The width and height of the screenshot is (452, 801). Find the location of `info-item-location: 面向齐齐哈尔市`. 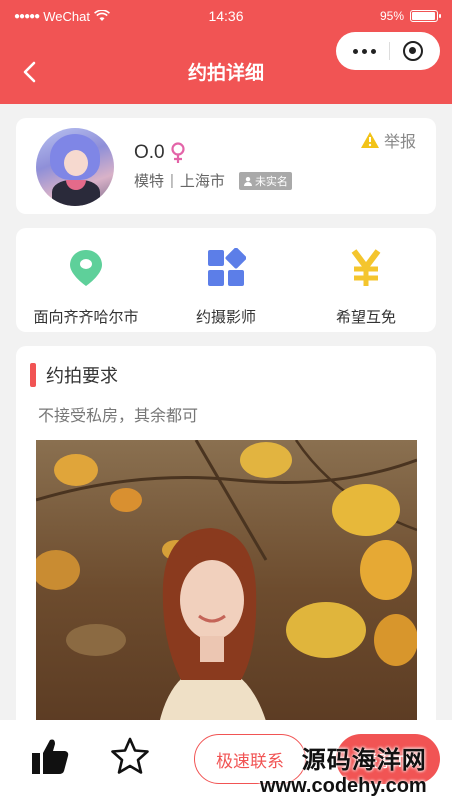

info-item-location: 面向齐齐哈尔市 is located at coordinates (86, 280).